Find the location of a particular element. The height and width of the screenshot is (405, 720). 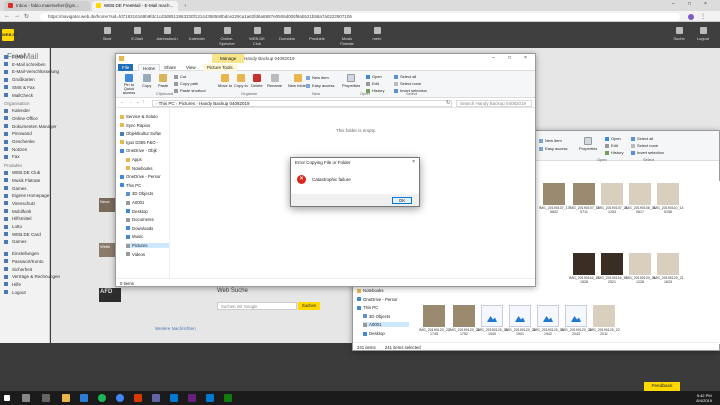

close-icon: × is located at coordinates (413, 162).